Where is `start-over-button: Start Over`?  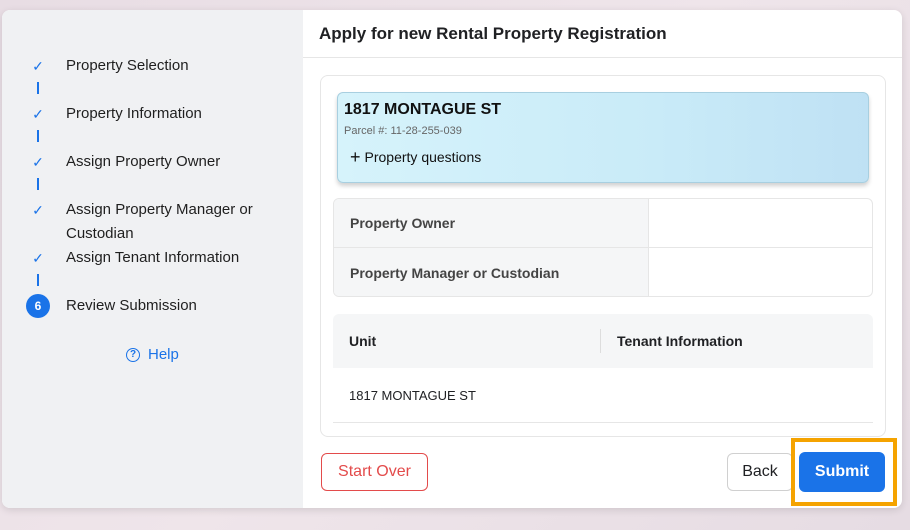 start-over-button: Start Over is located at coordinates (374, 472).